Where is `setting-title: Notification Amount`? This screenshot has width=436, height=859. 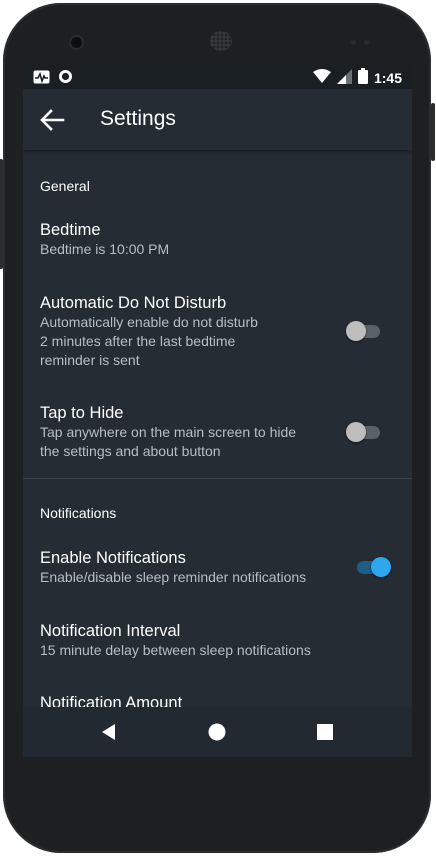
setting-title: Notification Amount is located at coordinates (111, 700).